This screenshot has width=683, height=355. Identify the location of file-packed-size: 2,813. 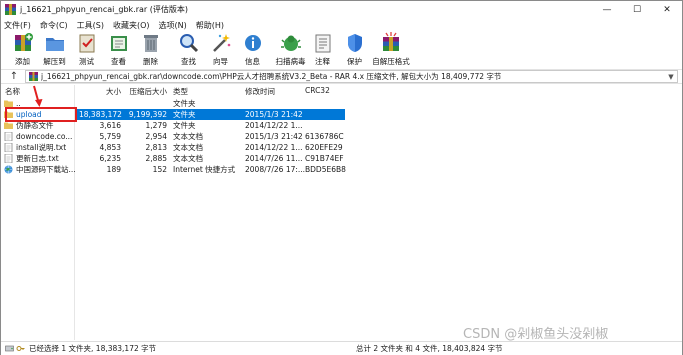
(156, 147).